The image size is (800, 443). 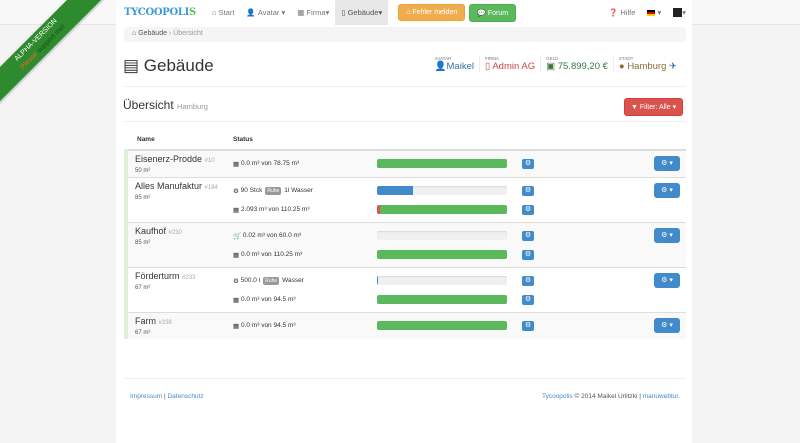 I want to click on user-menu-dropdown: ▾, so click(x=679, y=12).